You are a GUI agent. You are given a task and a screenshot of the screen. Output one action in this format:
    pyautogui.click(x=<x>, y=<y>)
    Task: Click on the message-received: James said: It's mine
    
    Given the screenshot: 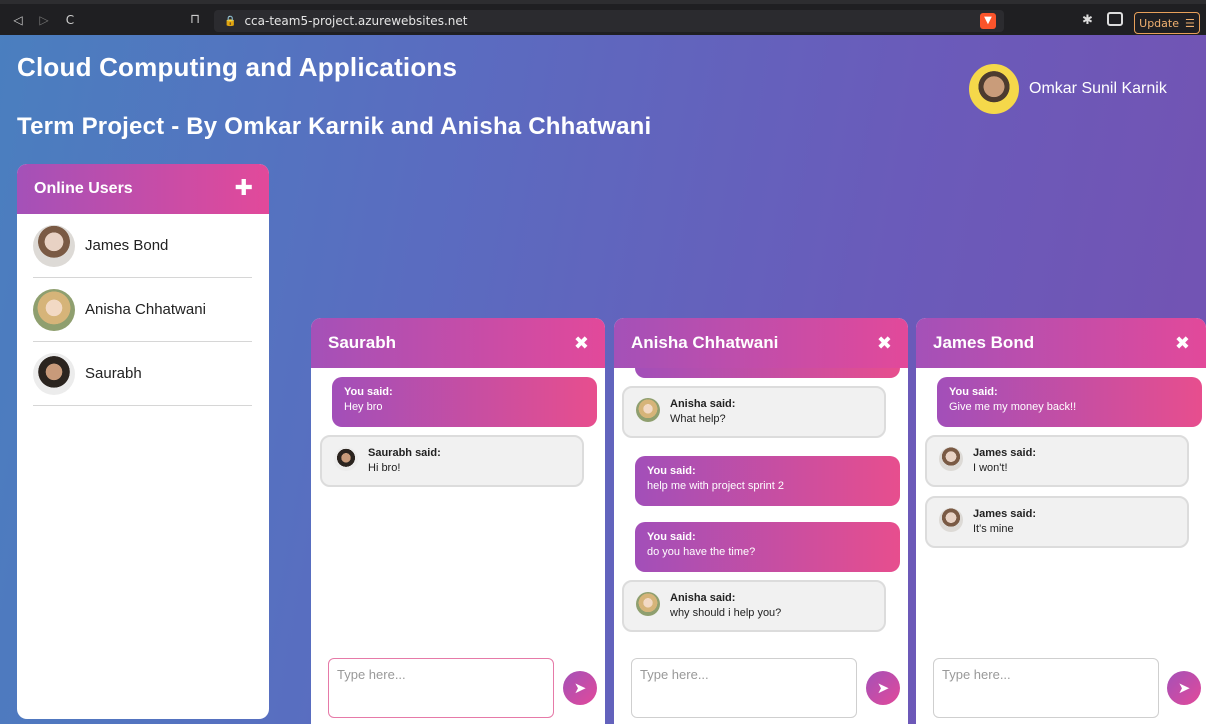 What is the action you would take?
    pyautogui.click(x=1057, y=522)
    